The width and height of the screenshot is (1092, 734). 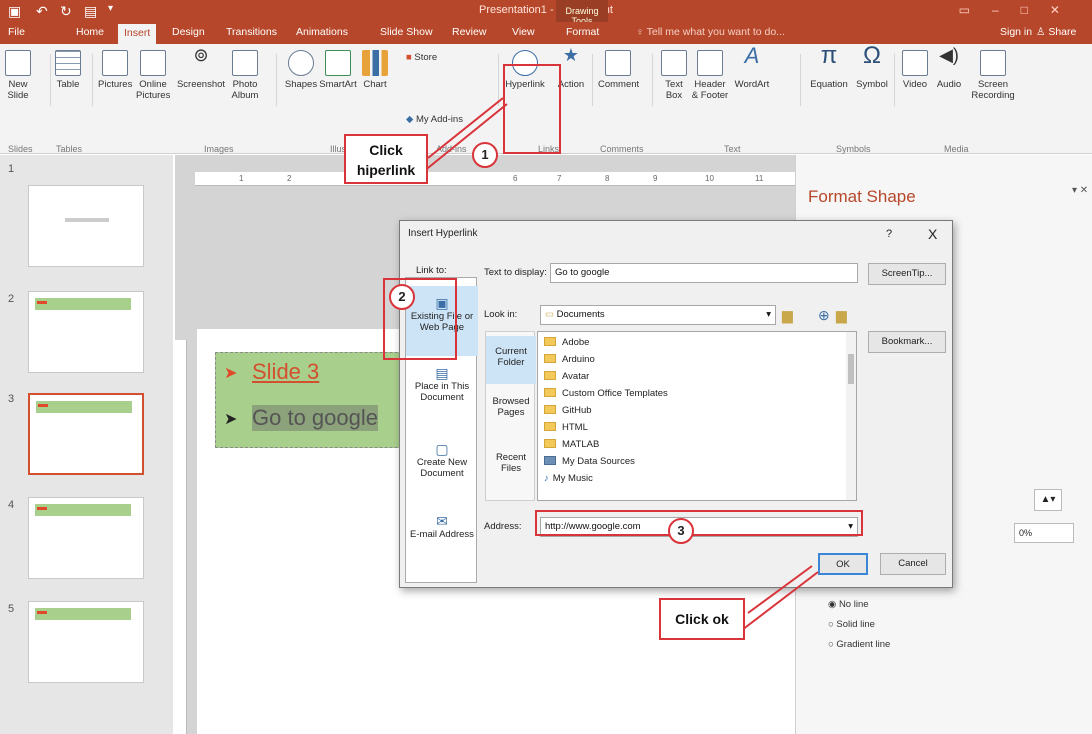 I want to click on video-button: Video, so click(x=915, y=70).